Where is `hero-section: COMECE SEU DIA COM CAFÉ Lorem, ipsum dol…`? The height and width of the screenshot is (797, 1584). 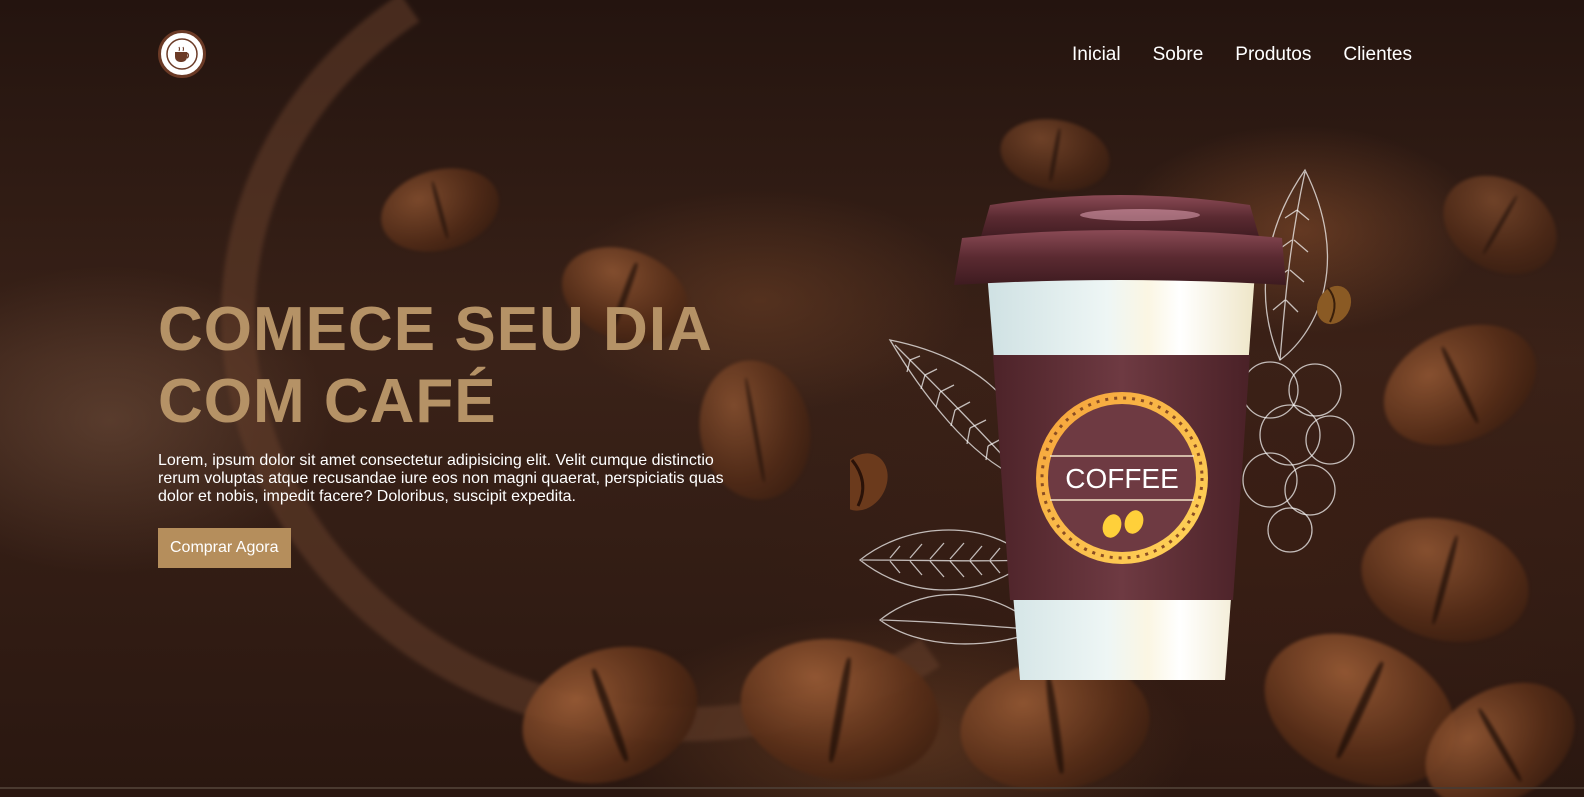 hero-section: COMECE SEU DIA COM CAFÉ Lorem, ipsum dol… is located at coordinates (448, 431).